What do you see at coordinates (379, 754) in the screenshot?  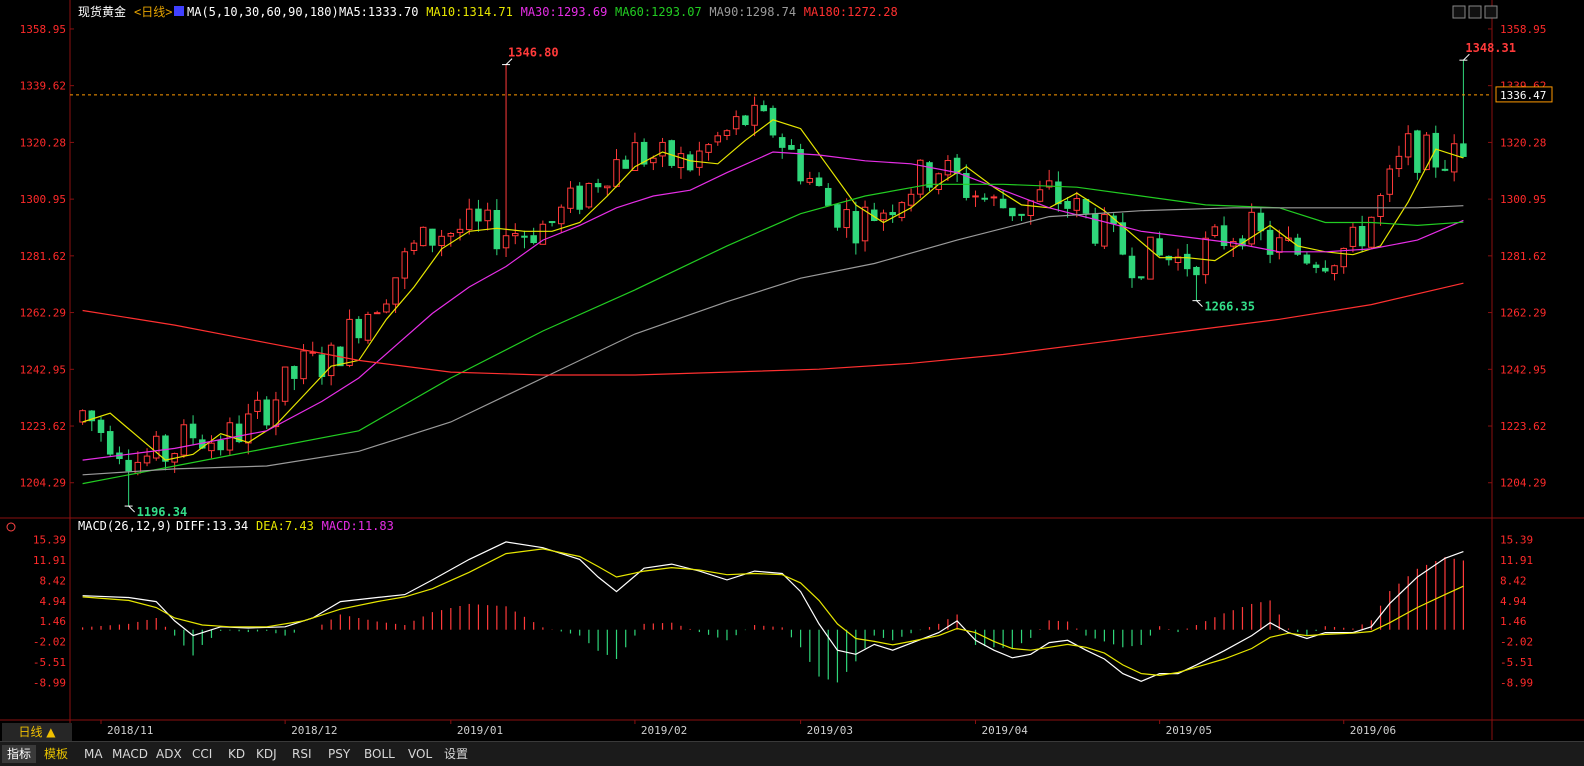 I see `indicator-tab-boll: BOLL` at bounding box center [379, 754].